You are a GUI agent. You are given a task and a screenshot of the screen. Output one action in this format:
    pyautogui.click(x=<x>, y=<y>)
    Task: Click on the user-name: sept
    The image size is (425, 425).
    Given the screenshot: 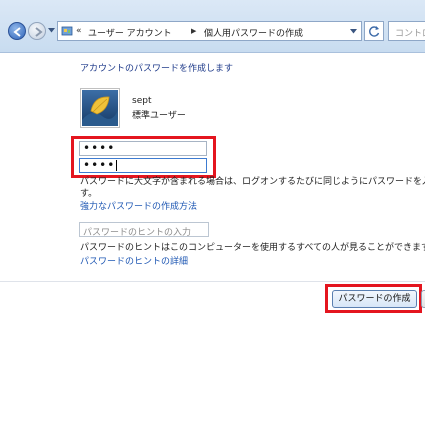 What is the action you would take?
    pyautogui.click(x=142, y=101)
    